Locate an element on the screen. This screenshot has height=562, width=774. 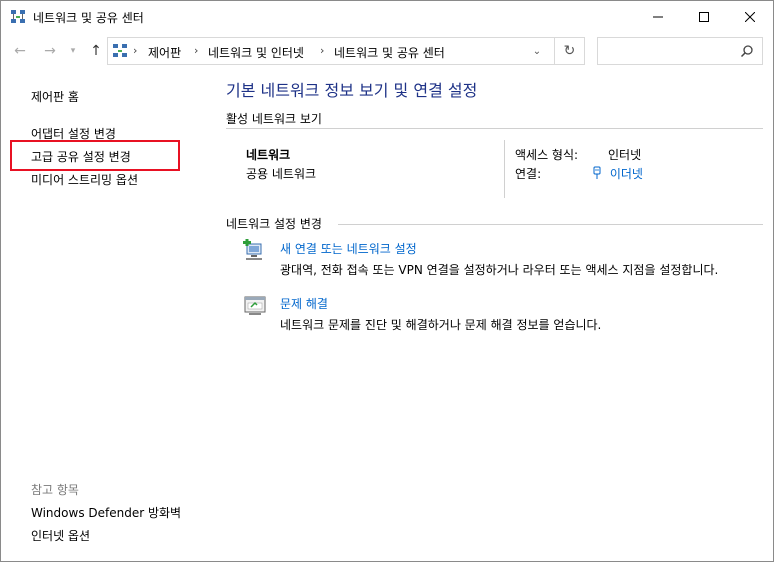
forward-button: → is located at coordinates (50, 51).